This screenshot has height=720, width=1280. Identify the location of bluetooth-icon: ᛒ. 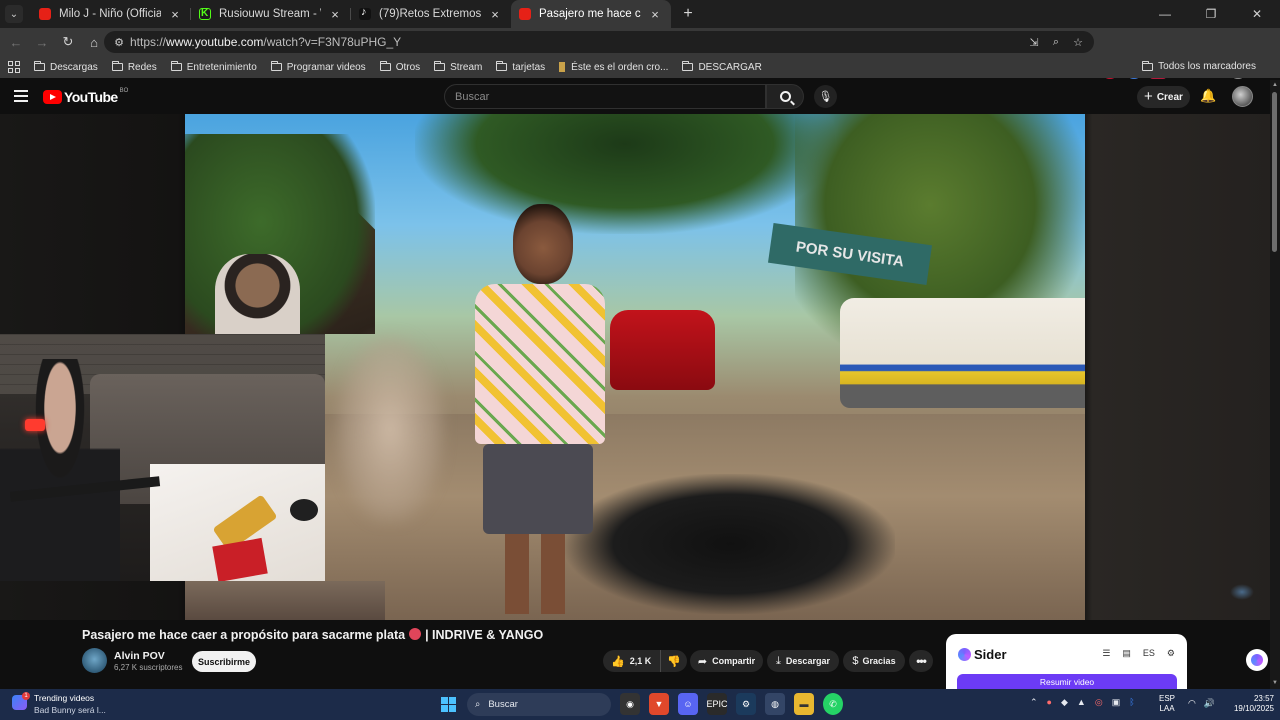
(1131, 702).